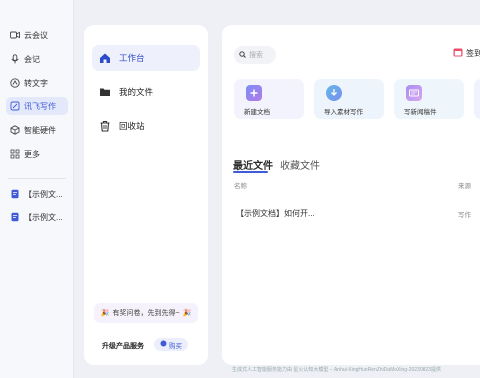 The width and height of the screenshot is (480, 378). Describe the element at coordinates (356, 213) in the screenshot. I see `table-row: 【示例文档】如何开... 写作` at that location.